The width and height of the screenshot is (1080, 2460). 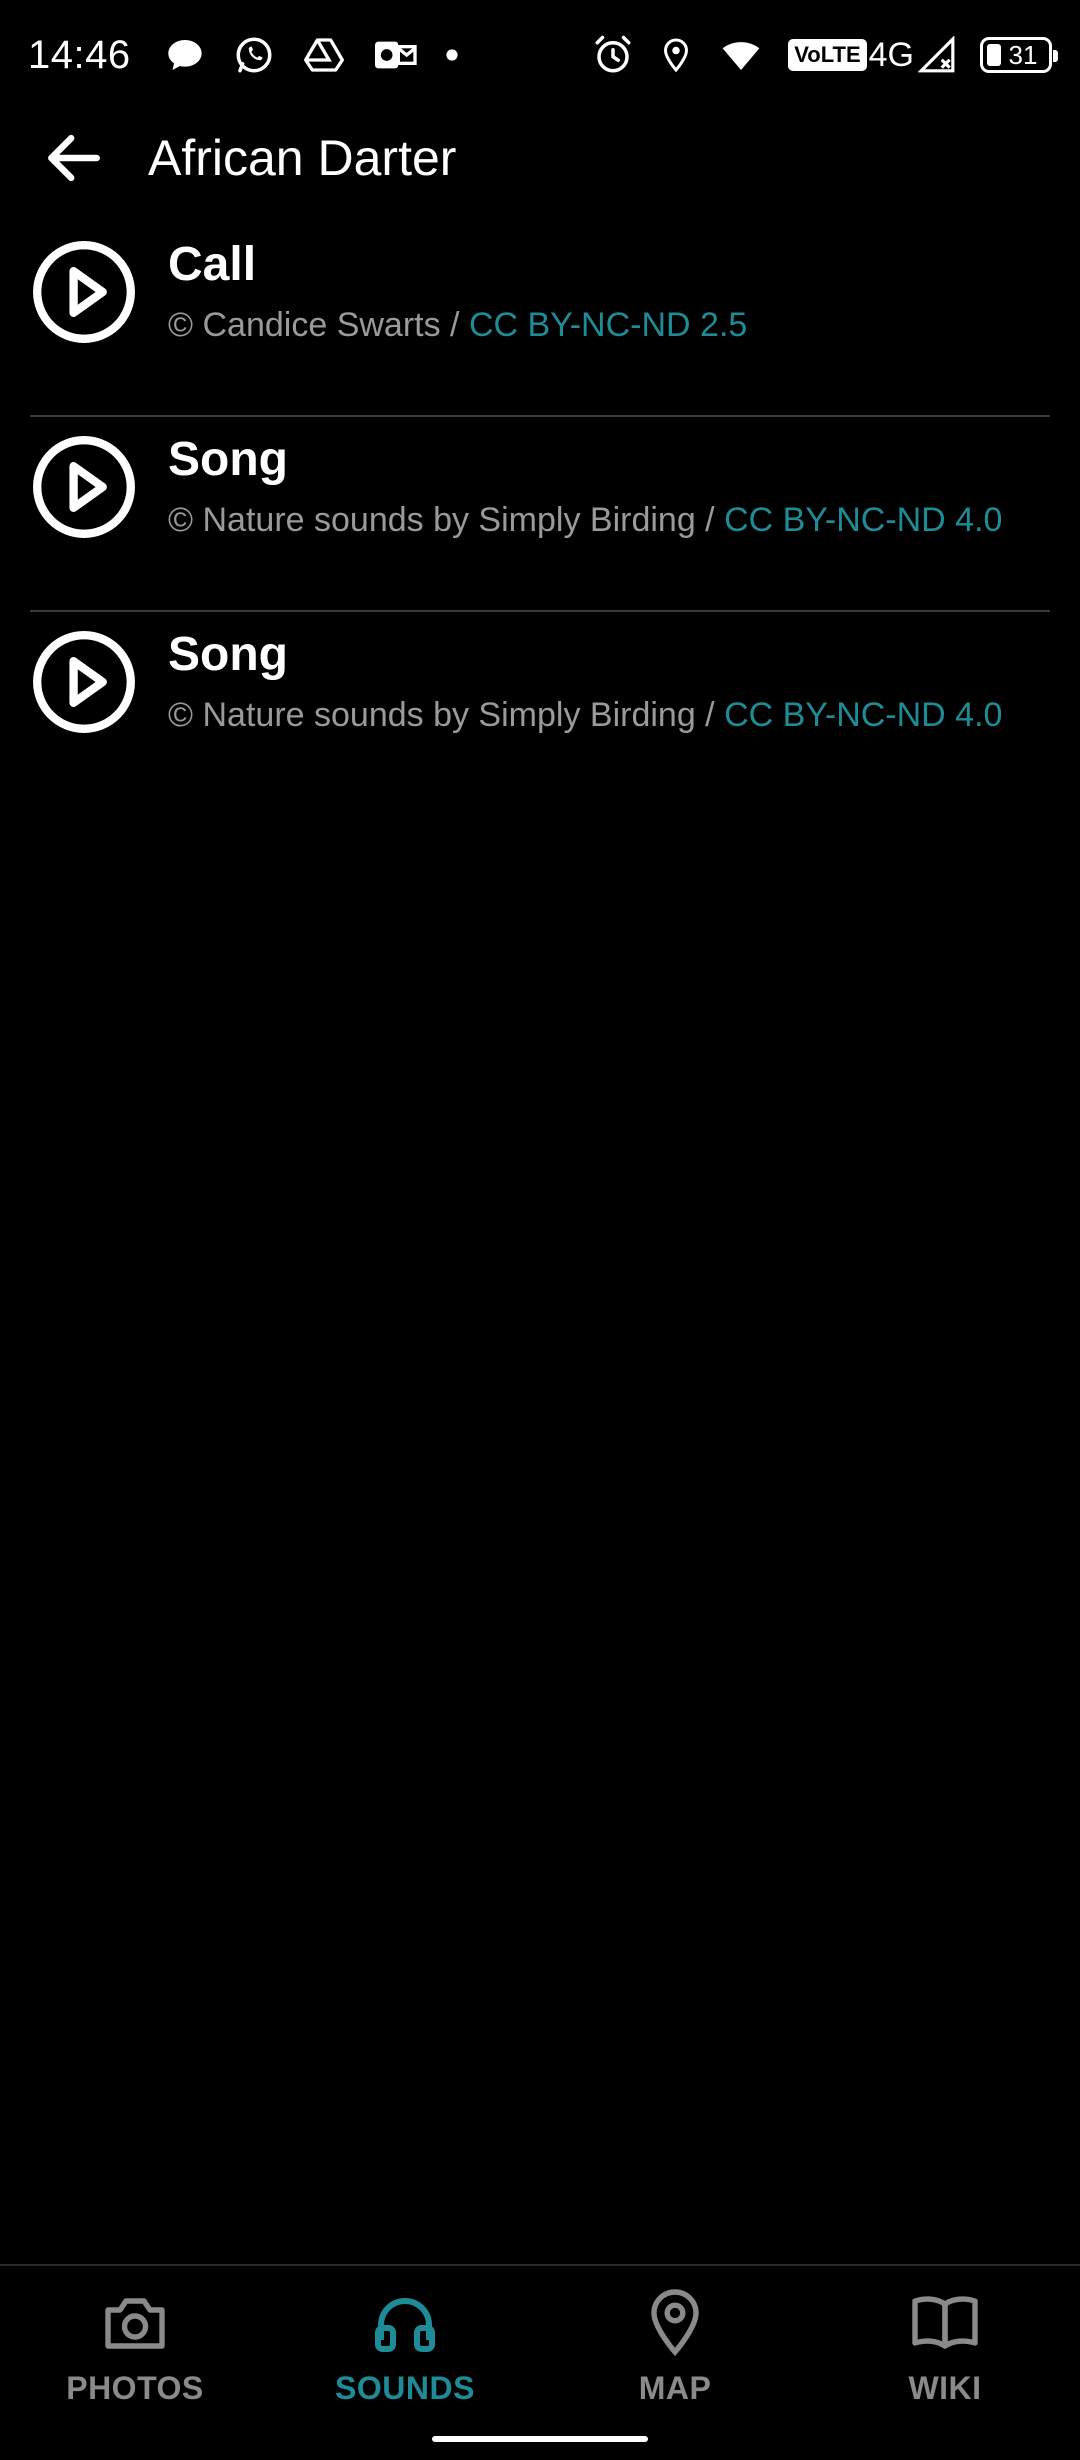 I want to click on nav-map: MAP, so click(x=675, y=2363).